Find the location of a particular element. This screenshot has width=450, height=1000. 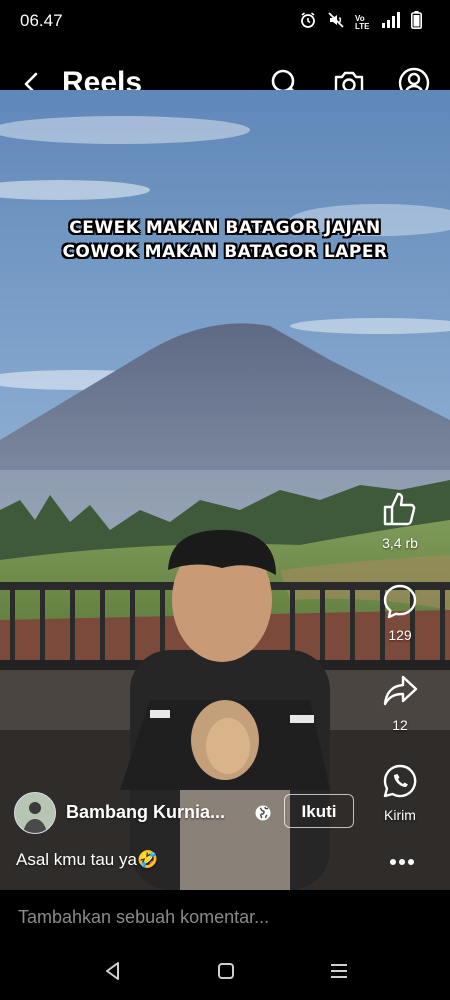

globe-icon is located at coordinates (263, 813).